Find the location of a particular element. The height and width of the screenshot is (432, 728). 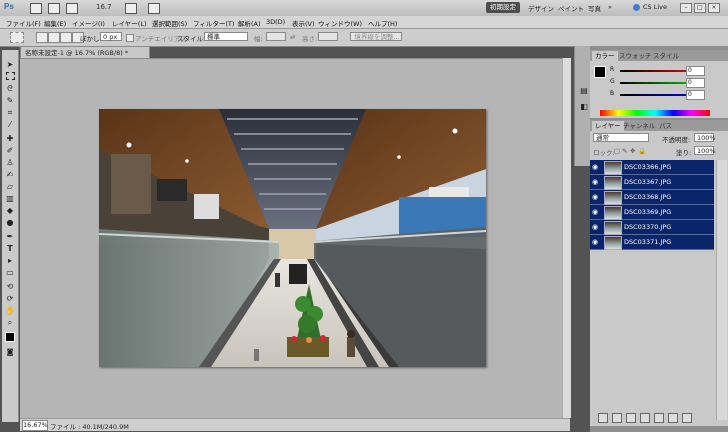

channel-b-value: 0 is located at coordinates (695, 95).